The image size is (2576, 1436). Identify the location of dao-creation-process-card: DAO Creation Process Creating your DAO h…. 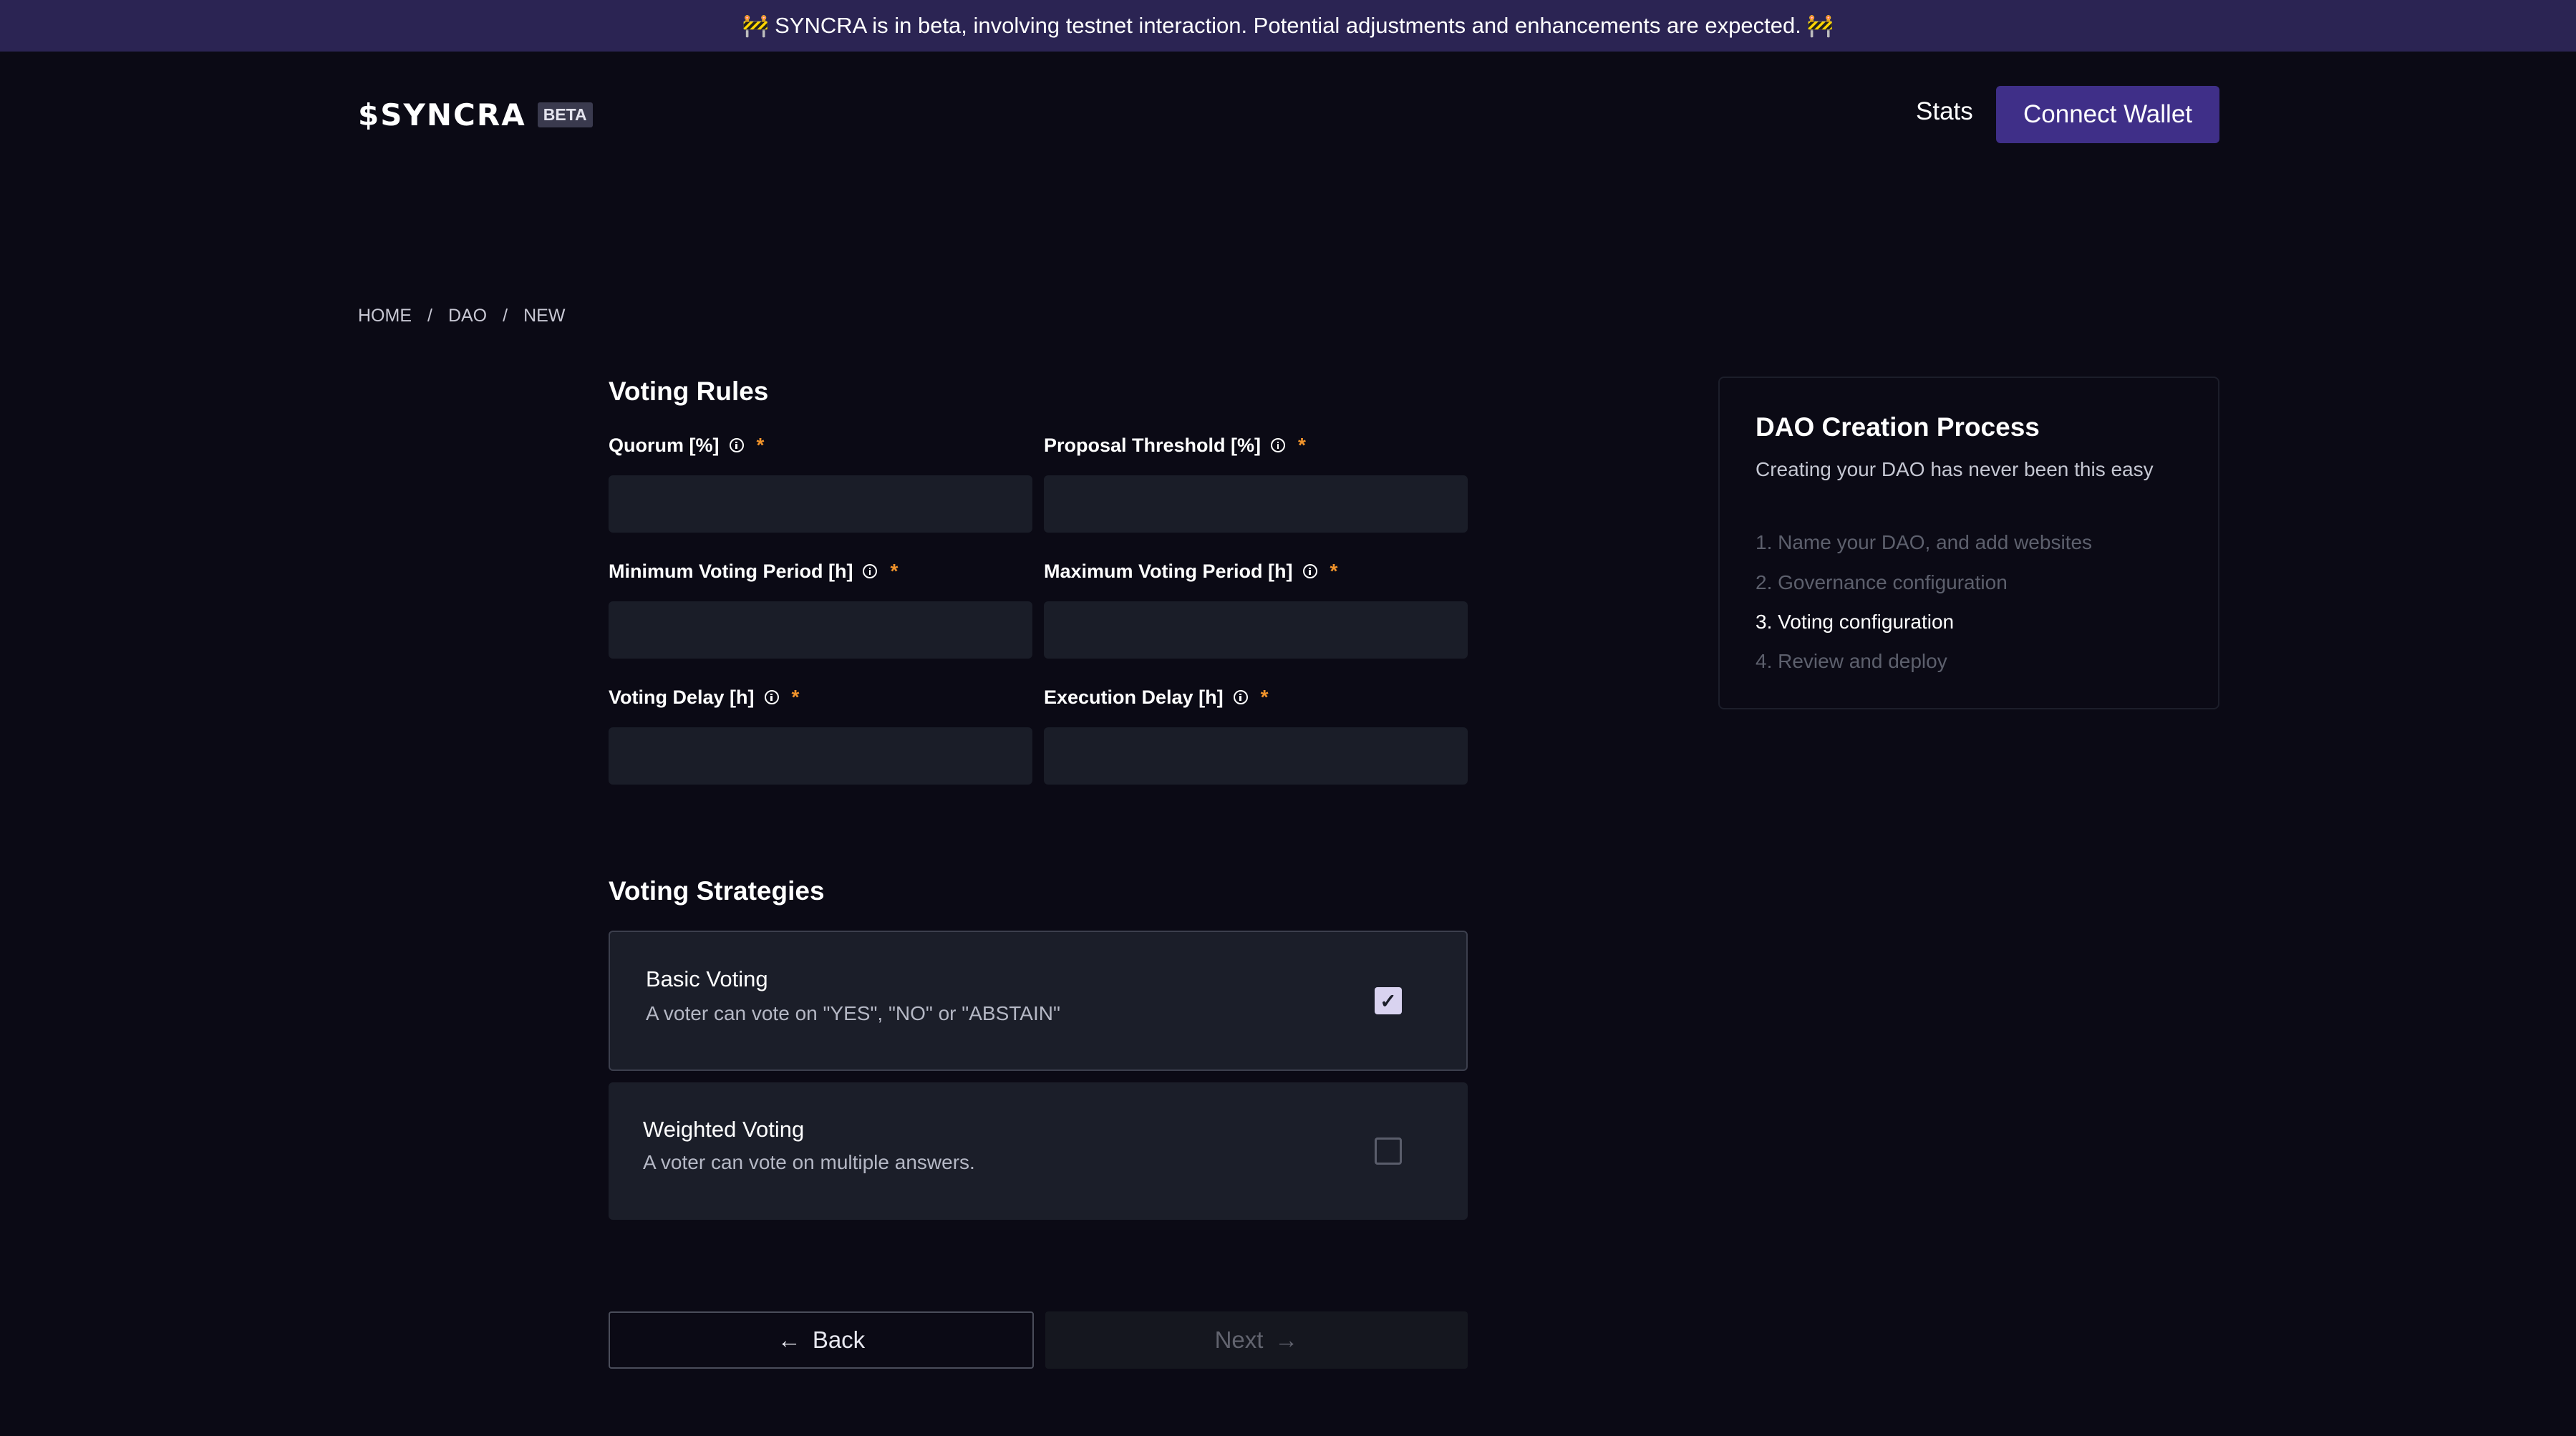
(1969, 543).